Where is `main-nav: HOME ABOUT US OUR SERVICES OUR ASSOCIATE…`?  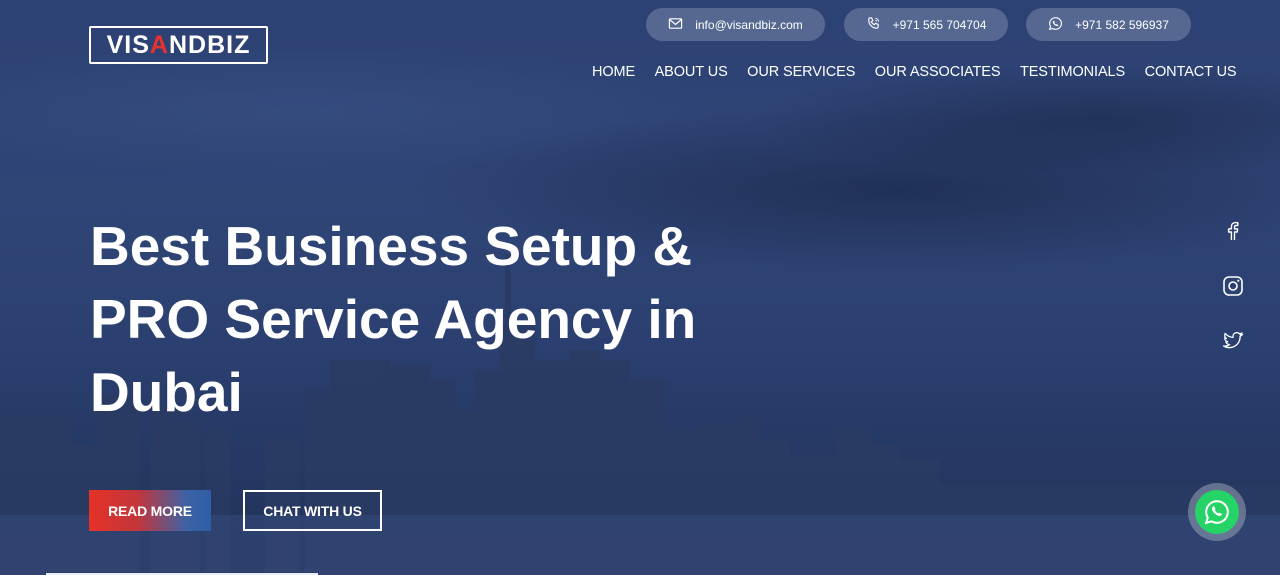 main-nav: HOME ABOUT US OUR SERVICES OUR ASSOCIATE… is located at coordinates (914, 72).